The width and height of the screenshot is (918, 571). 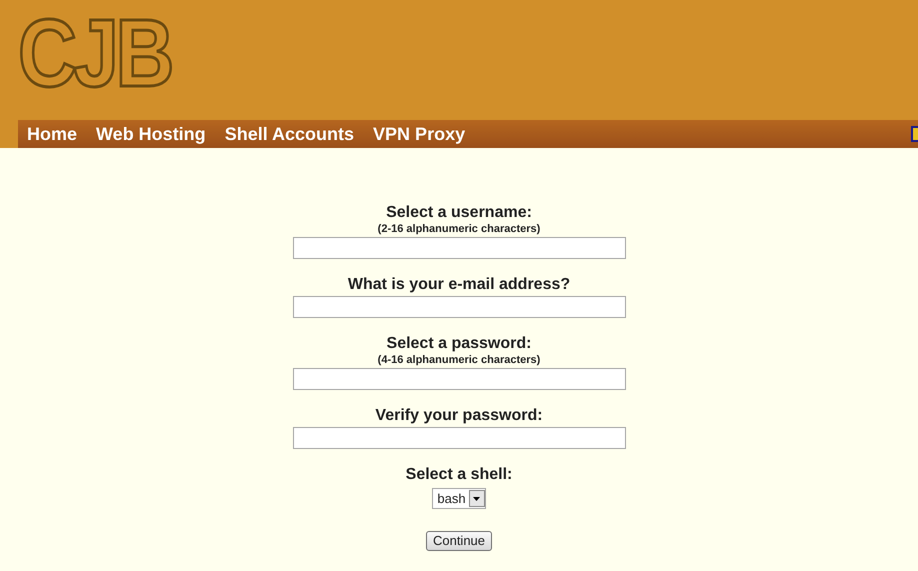 I want to click on field-label: Select a password:, so click(x=459, y=344).